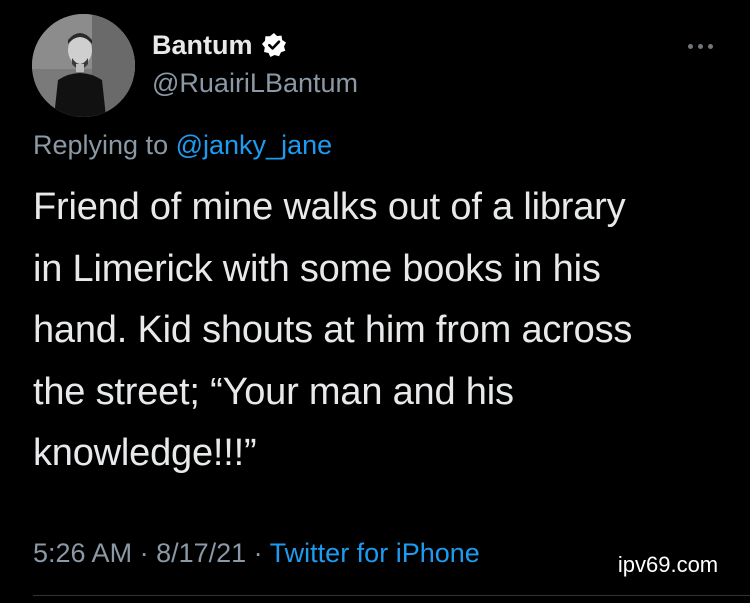 This screenshot has height=603, width=750. I want to click on divider, so click(391, 595).